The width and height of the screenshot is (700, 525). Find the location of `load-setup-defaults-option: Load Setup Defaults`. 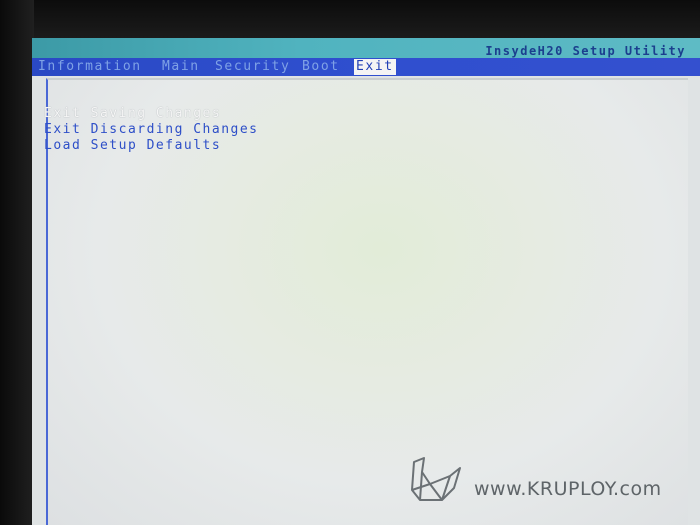

load-setup-defaults-option: Load Setup Defaults is located at coordinates (132, 146).